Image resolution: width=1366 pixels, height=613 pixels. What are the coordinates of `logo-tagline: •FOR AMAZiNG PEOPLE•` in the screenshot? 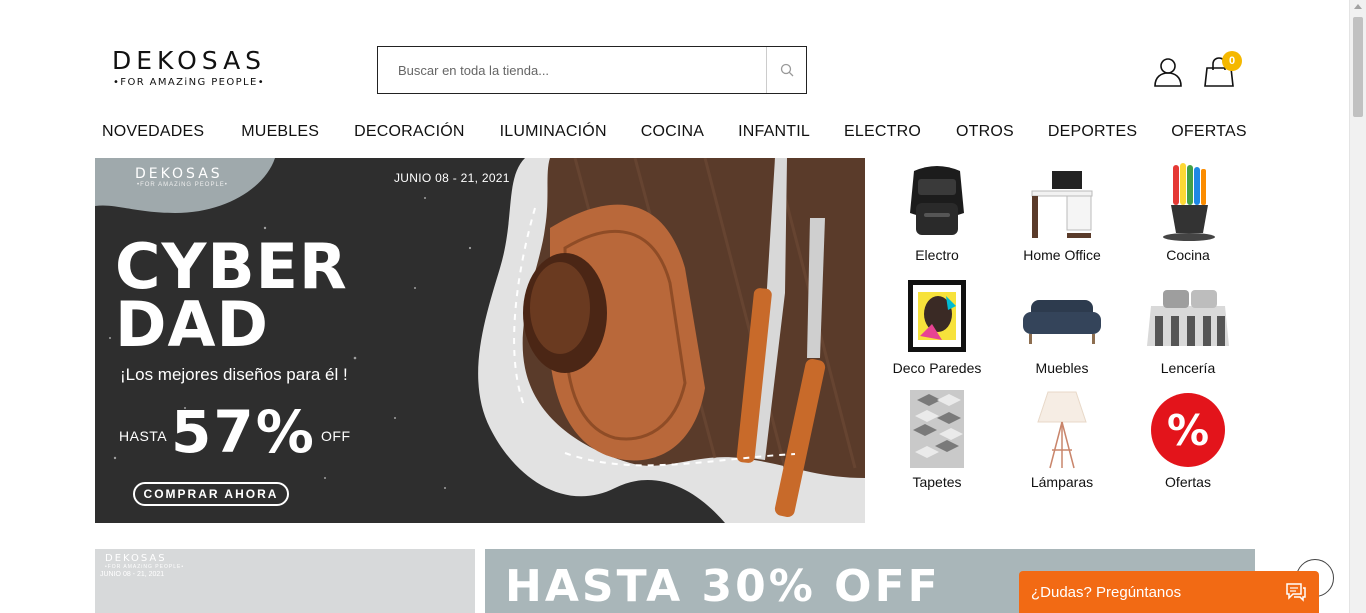 It's located at (189, 82).